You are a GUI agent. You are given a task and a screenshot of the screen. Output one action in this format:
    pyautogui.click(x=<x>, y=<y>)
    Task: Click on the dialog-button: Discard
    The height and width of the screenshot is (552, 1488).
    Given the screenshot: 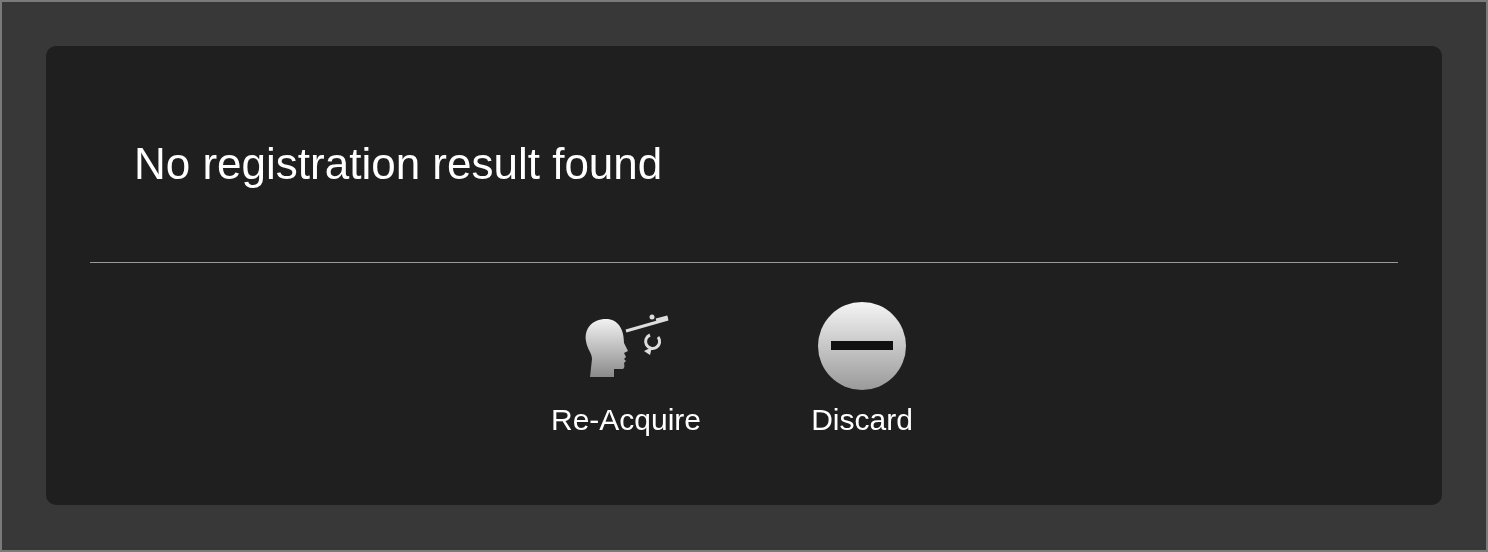 What is the action you would take?
    pyautogui.click(x=862, y=369)
    